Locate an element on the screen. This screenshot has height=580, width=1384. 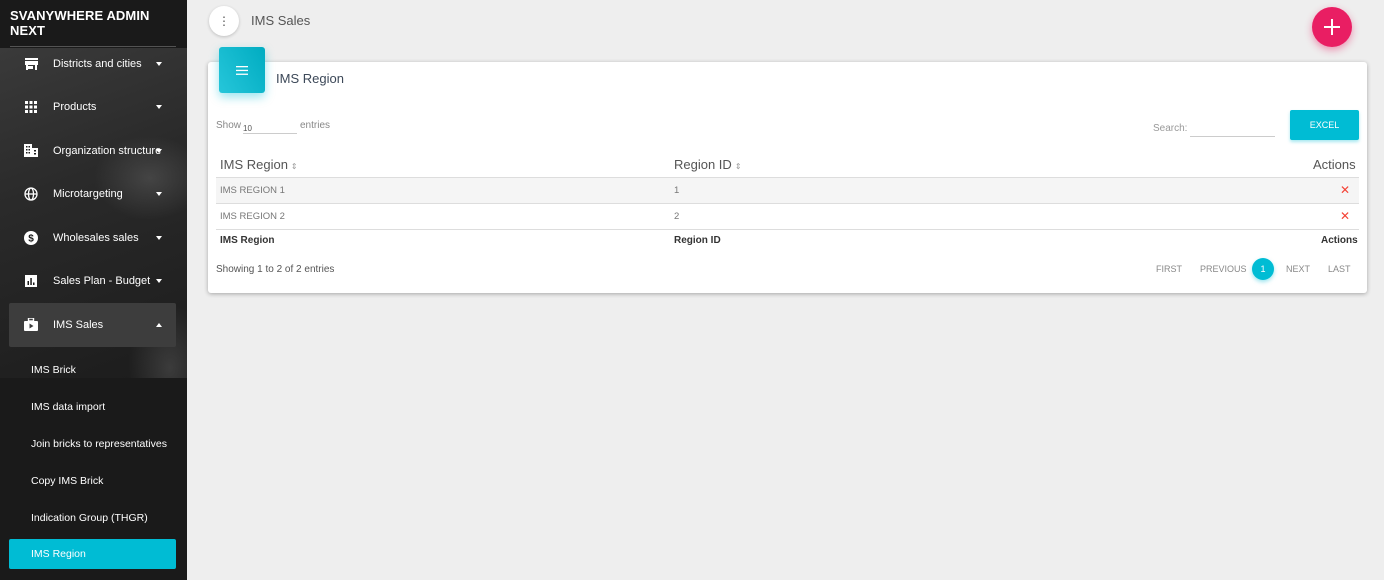
pagination-current-page: 1 is located at coordinates (1263, 269).